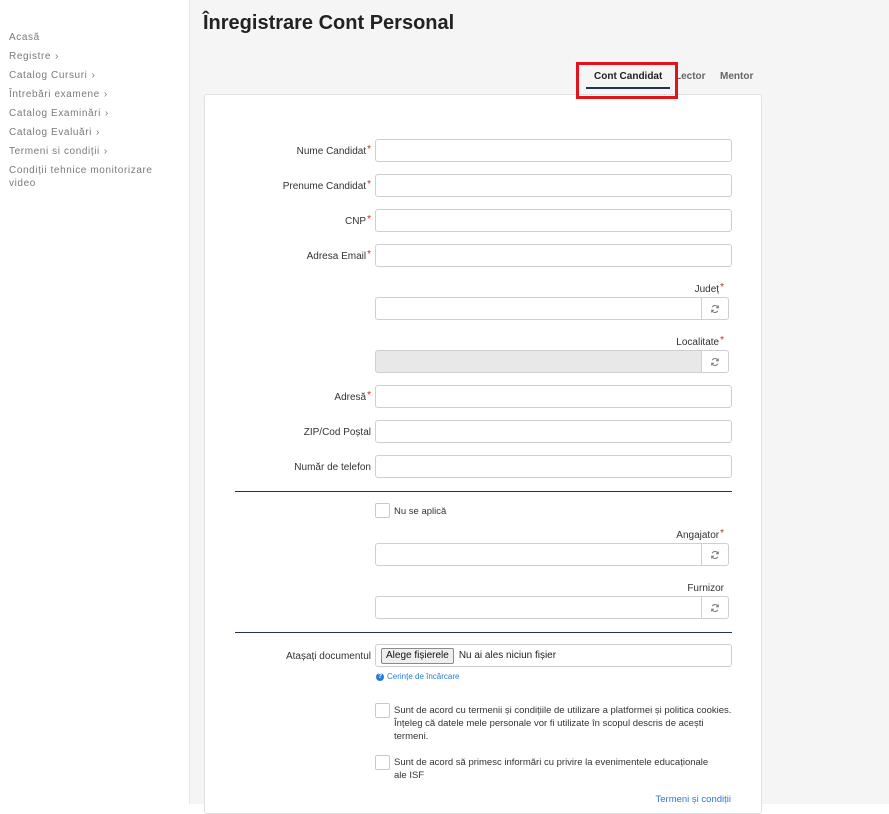 The image size is (889, 814). I want to click on sidebar-item-label: Termeni si condiții, so click(54, 151).